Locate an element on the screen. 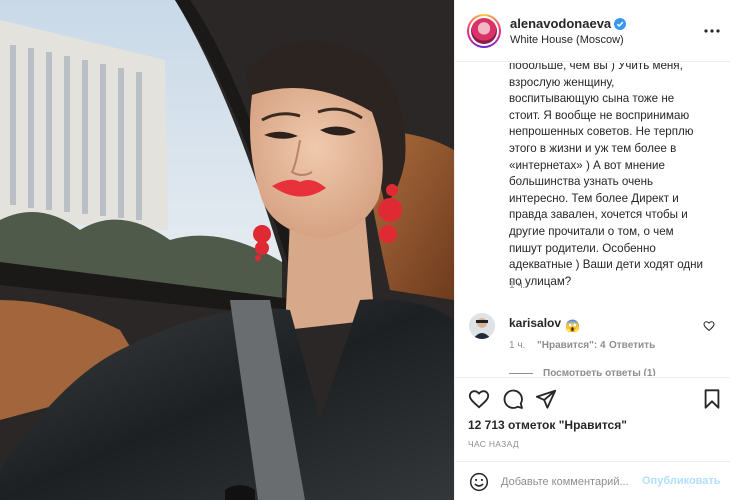  heart-icon is located at coordinates (479, 399).